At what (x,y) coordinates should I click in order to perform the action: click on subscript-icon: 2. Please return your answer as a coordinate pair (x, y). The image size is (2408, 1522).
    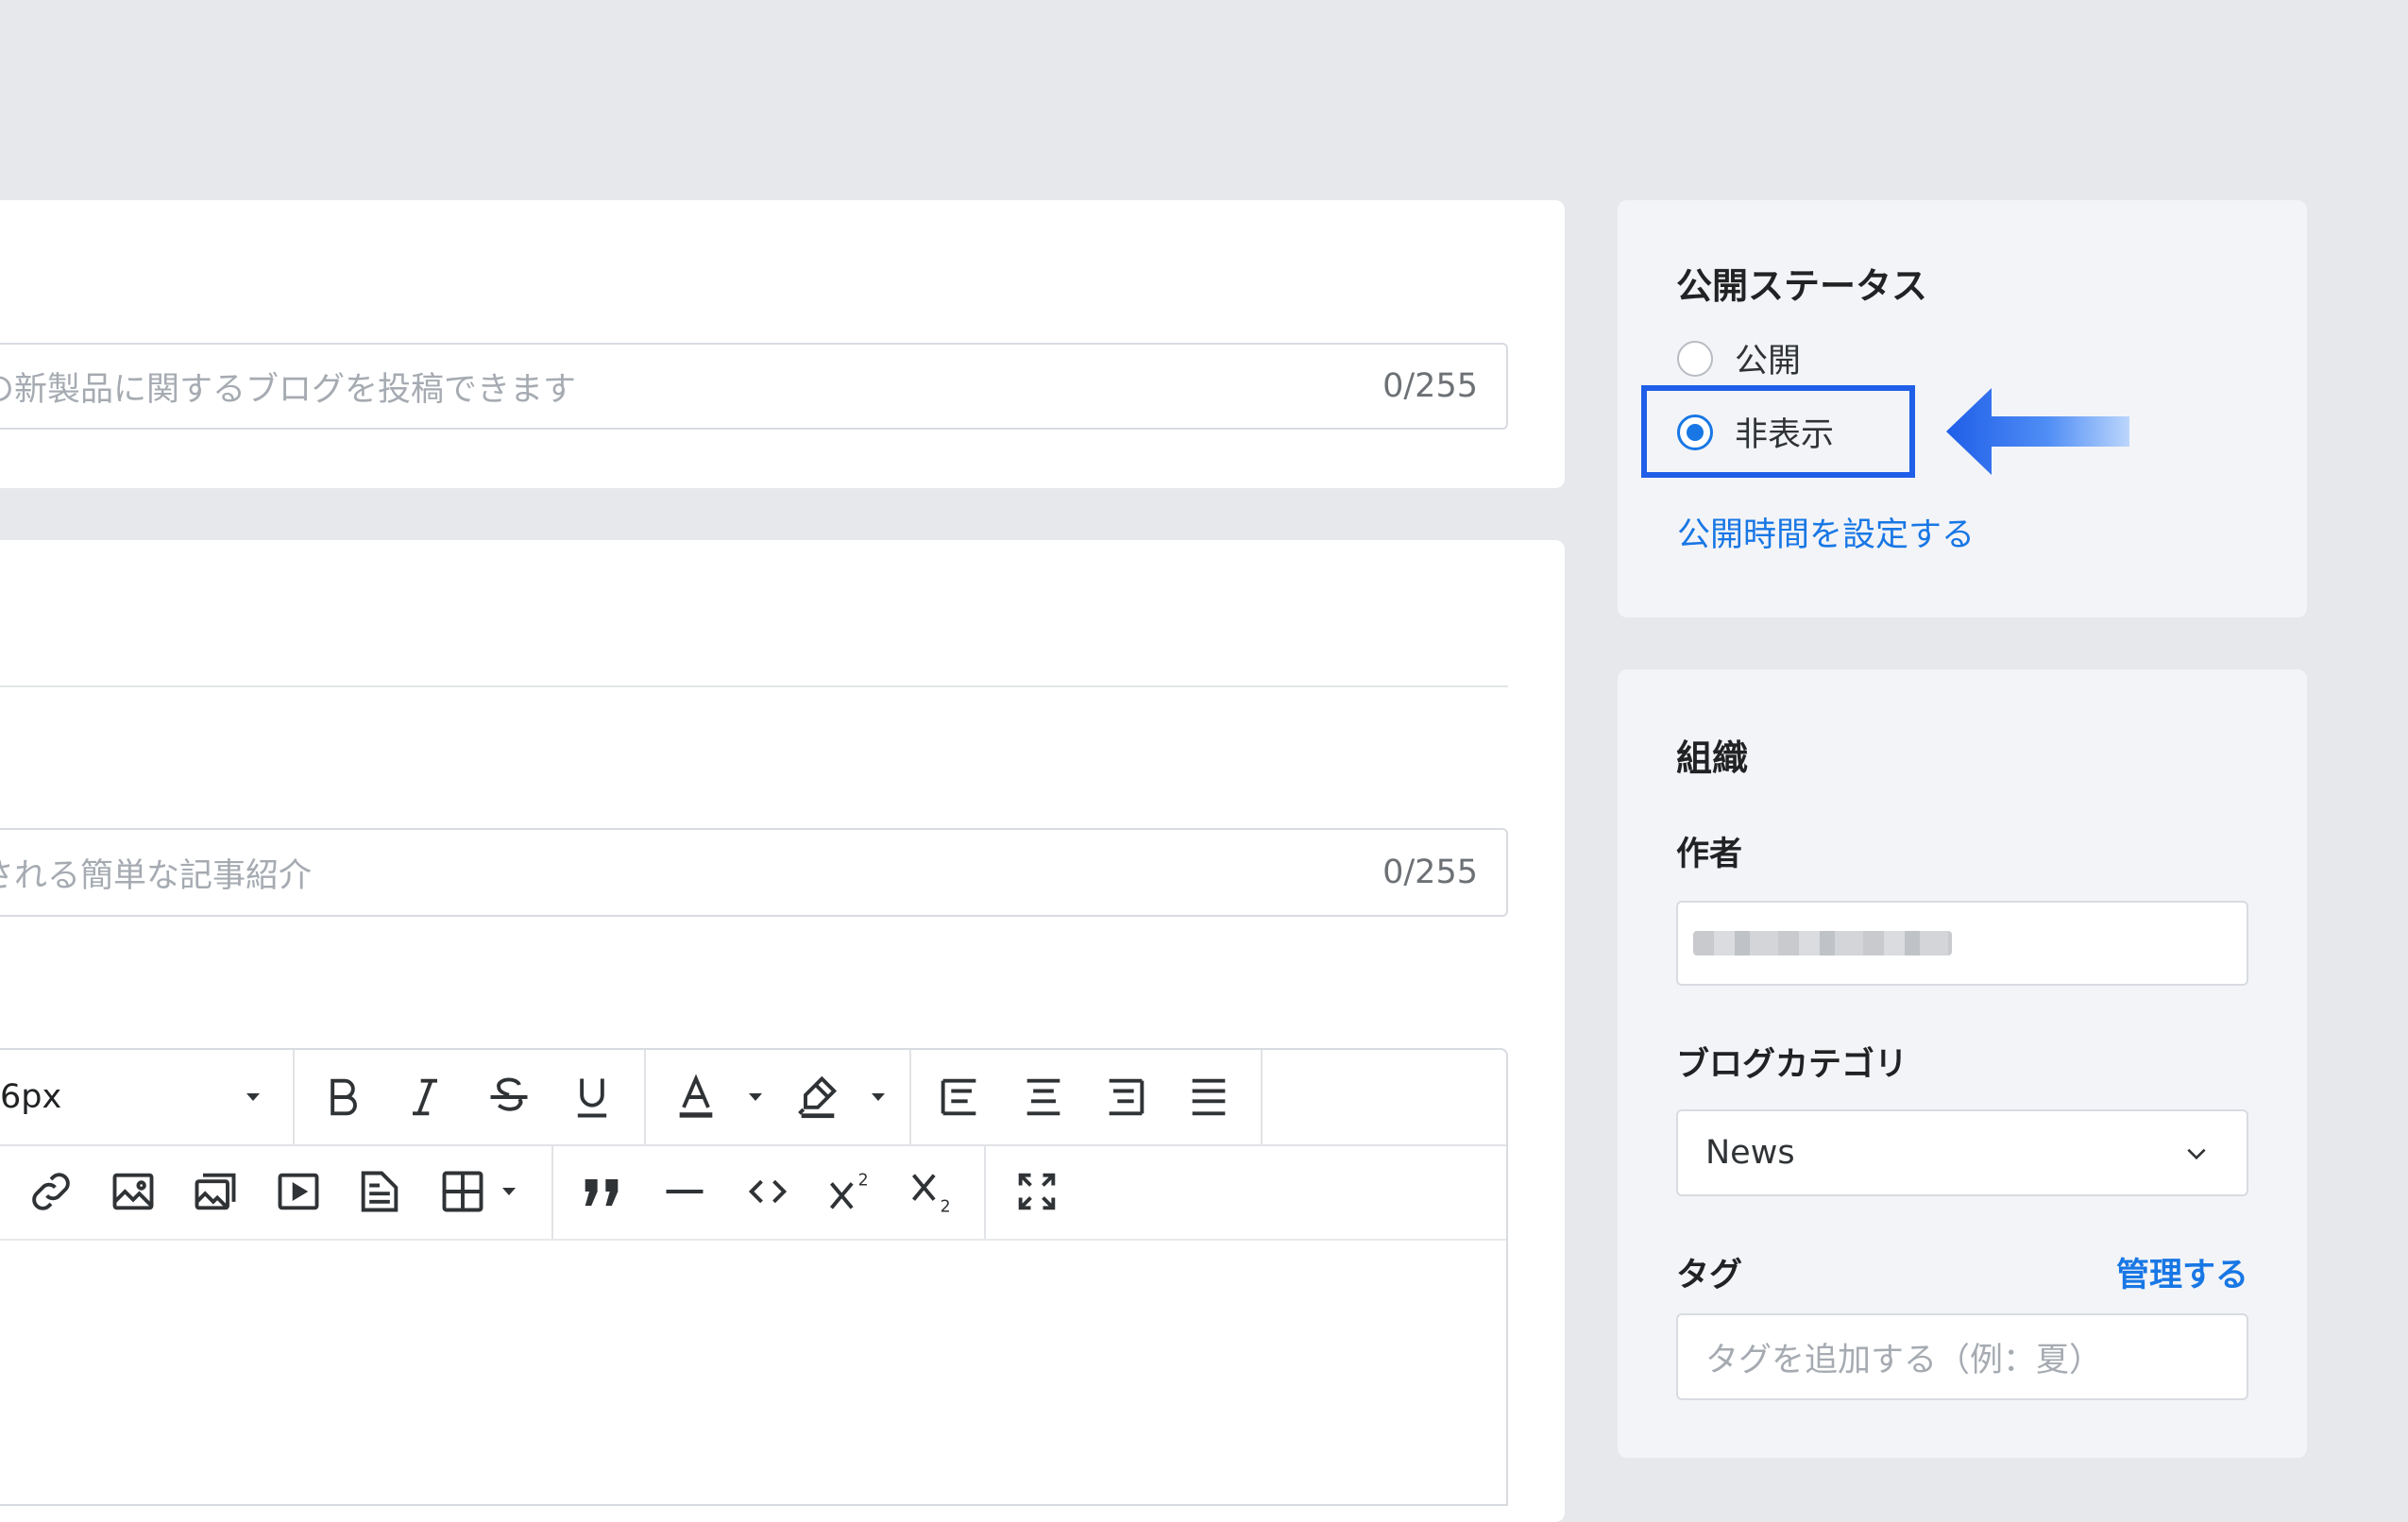
    Looking at the image, I should click on (932, 1191).